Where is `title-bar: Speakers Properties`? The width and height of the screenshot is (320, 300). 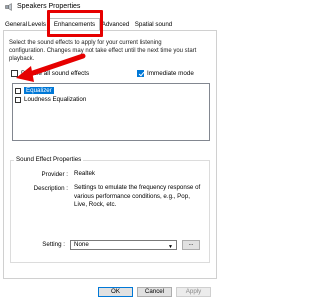 title-bar: Speakers Properties is located at coordinates (110, 7).